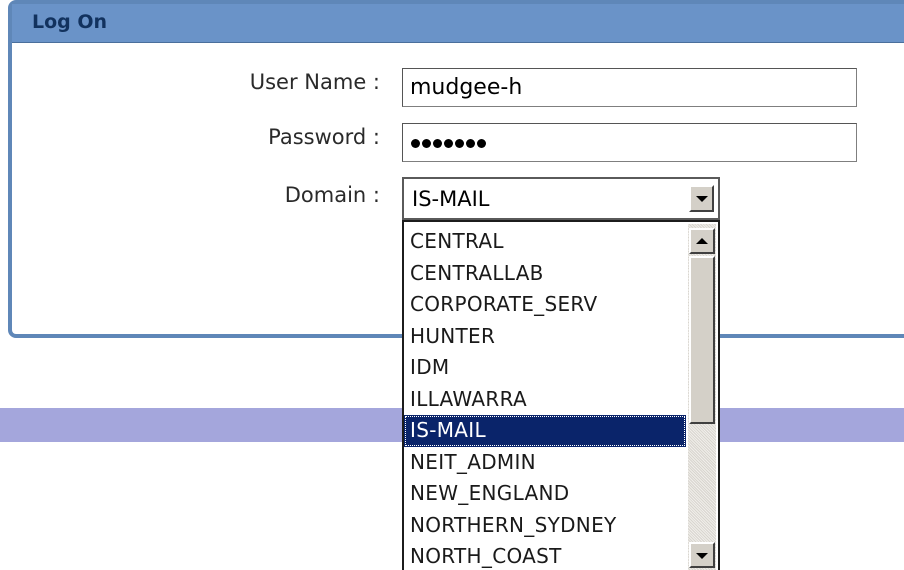 The image size is (904, 570). Describe the element at coordinates (545, 242) in the screenshot. I see `dropdown-option: CENTRAL` at that location.